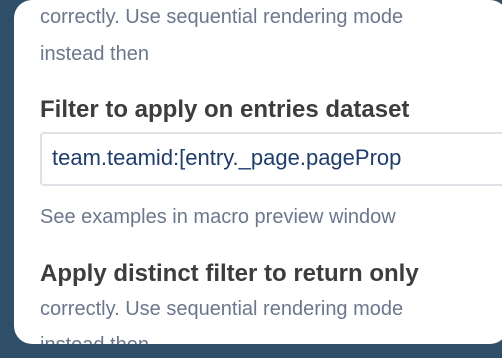  What do you see at coordinates (218, 217) in the screenshot?
I see `filter-field-hint: See examples in macro preview window` at bounding box center [218, 217].